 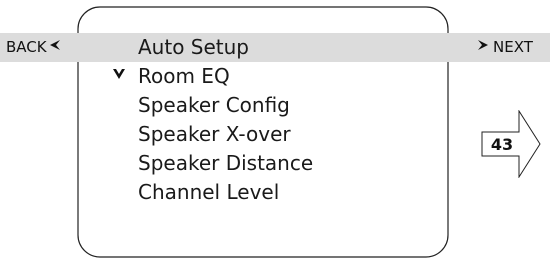 I want to click on menu-item-label: Speaker Config, so click(x=214, y=105).